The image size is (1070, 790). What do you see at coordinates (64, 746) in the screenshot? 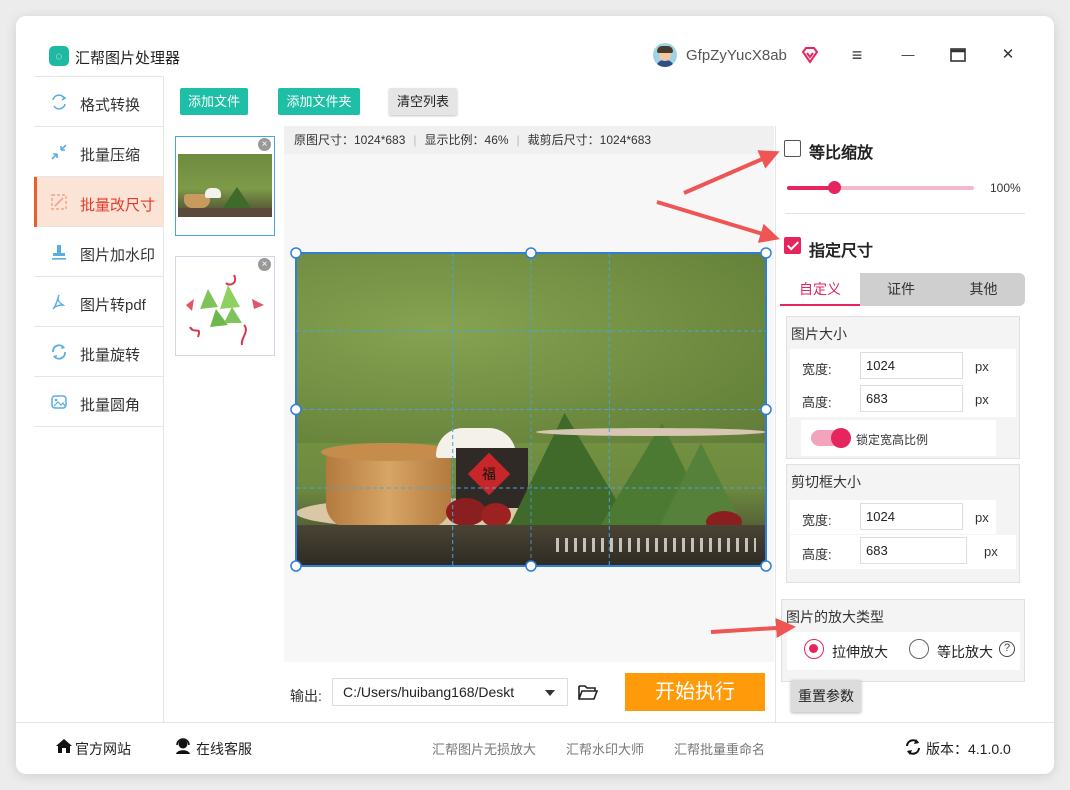
I see `home-icon` at bounding box center [64, 746].